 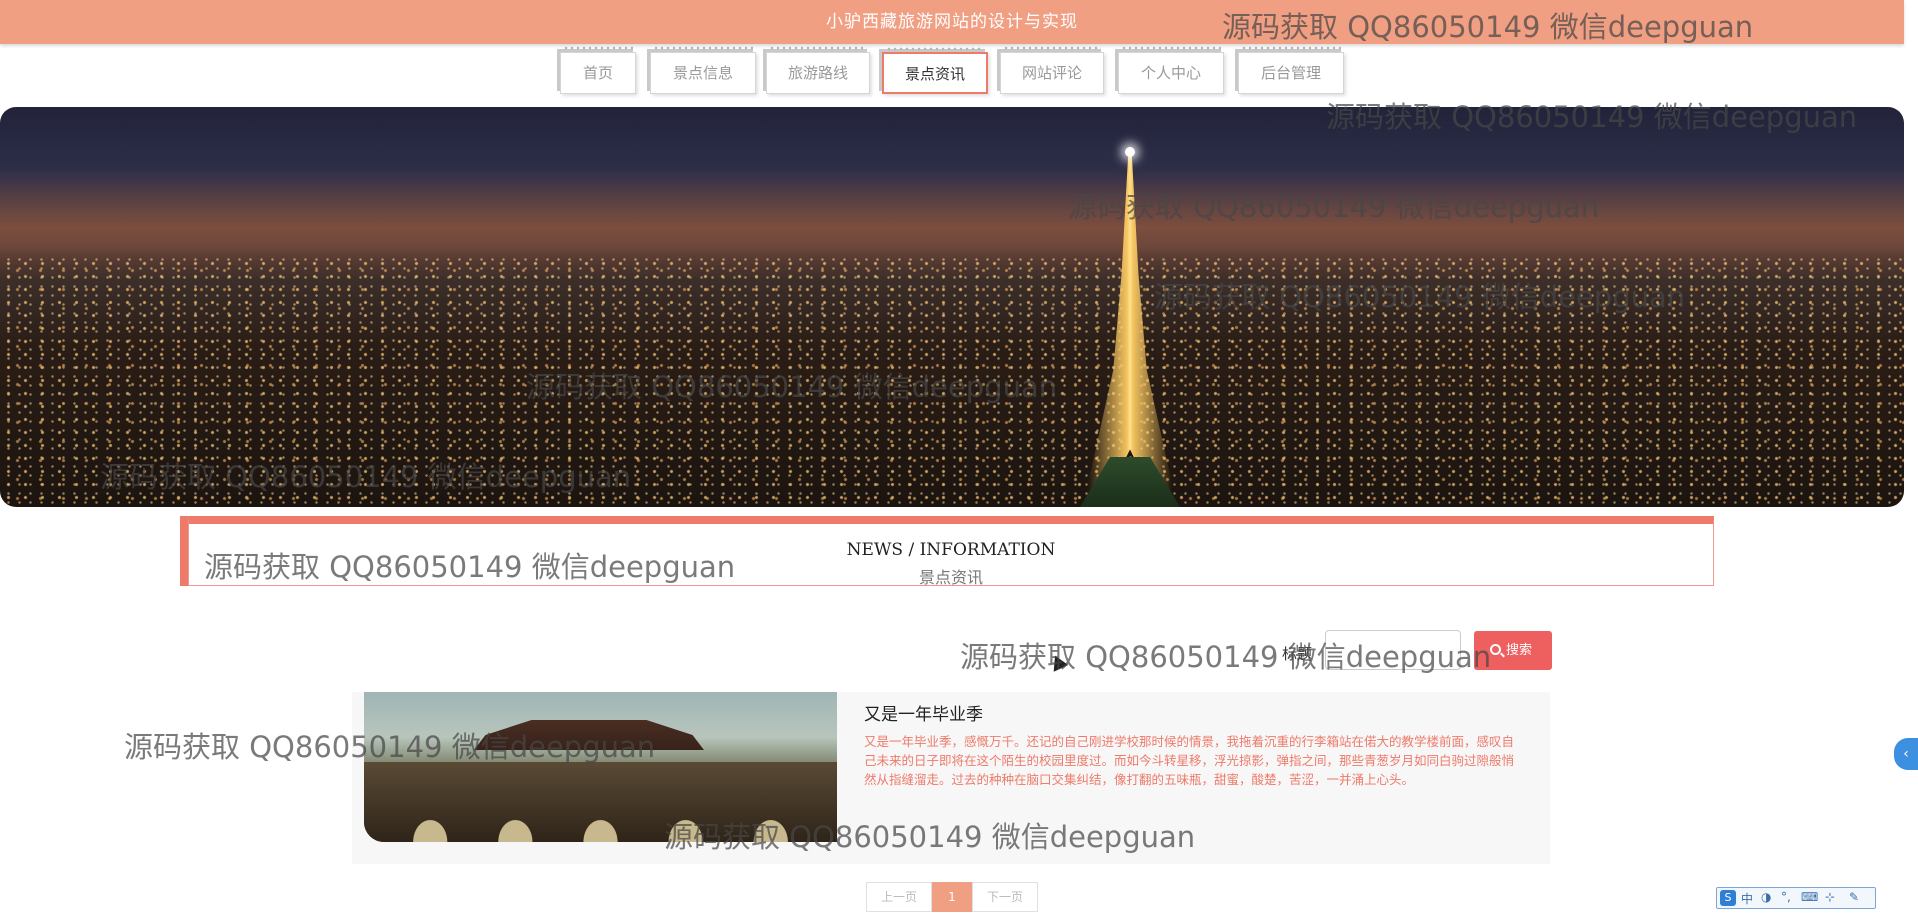 I want to click on ime-toolbar: S 中 ◑ °, ⌨ ⊹ ✎, so click(x=1796, y=898).